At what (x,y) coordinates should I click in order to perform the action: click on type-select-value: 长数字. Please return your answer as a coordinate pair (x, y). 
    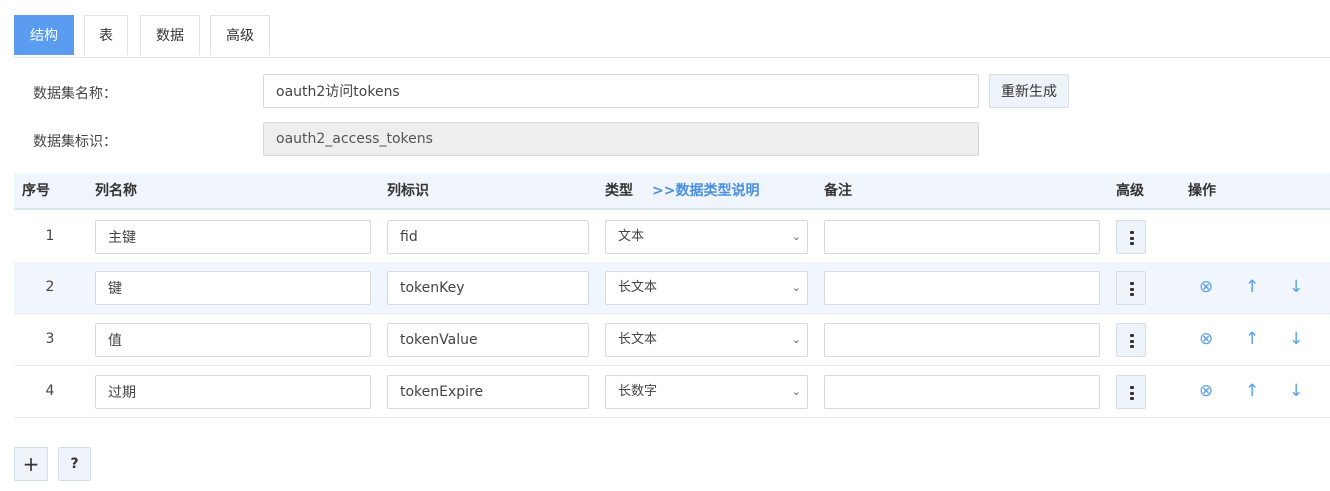
    Looking at the image, I should click on (638, 391).